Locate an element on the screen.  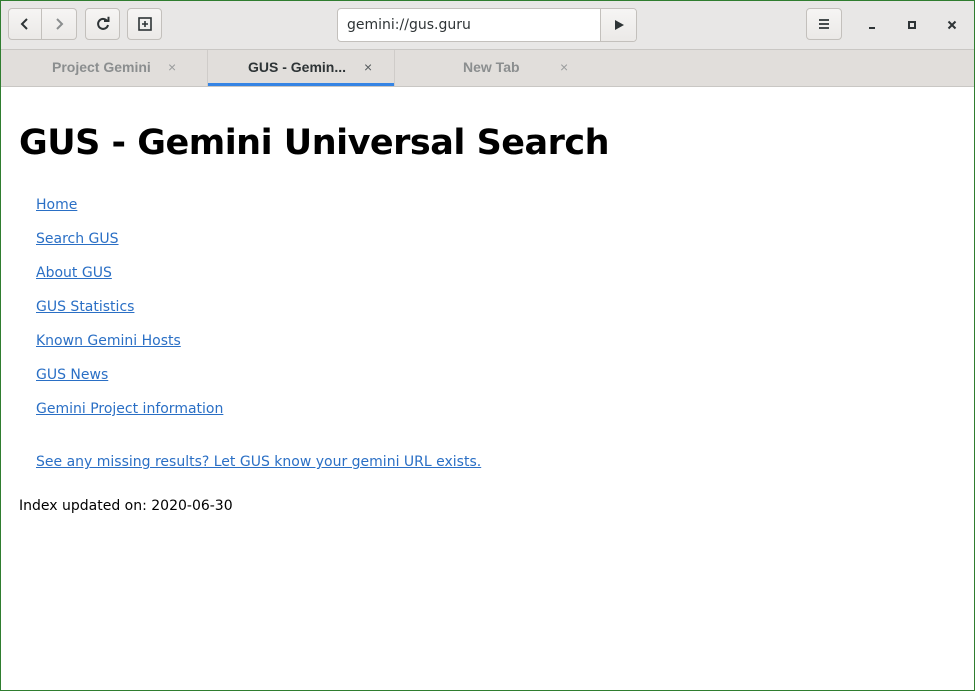
index-updated-text: Index updated on: 2020-06-30 is located at coordinates (126, 506).